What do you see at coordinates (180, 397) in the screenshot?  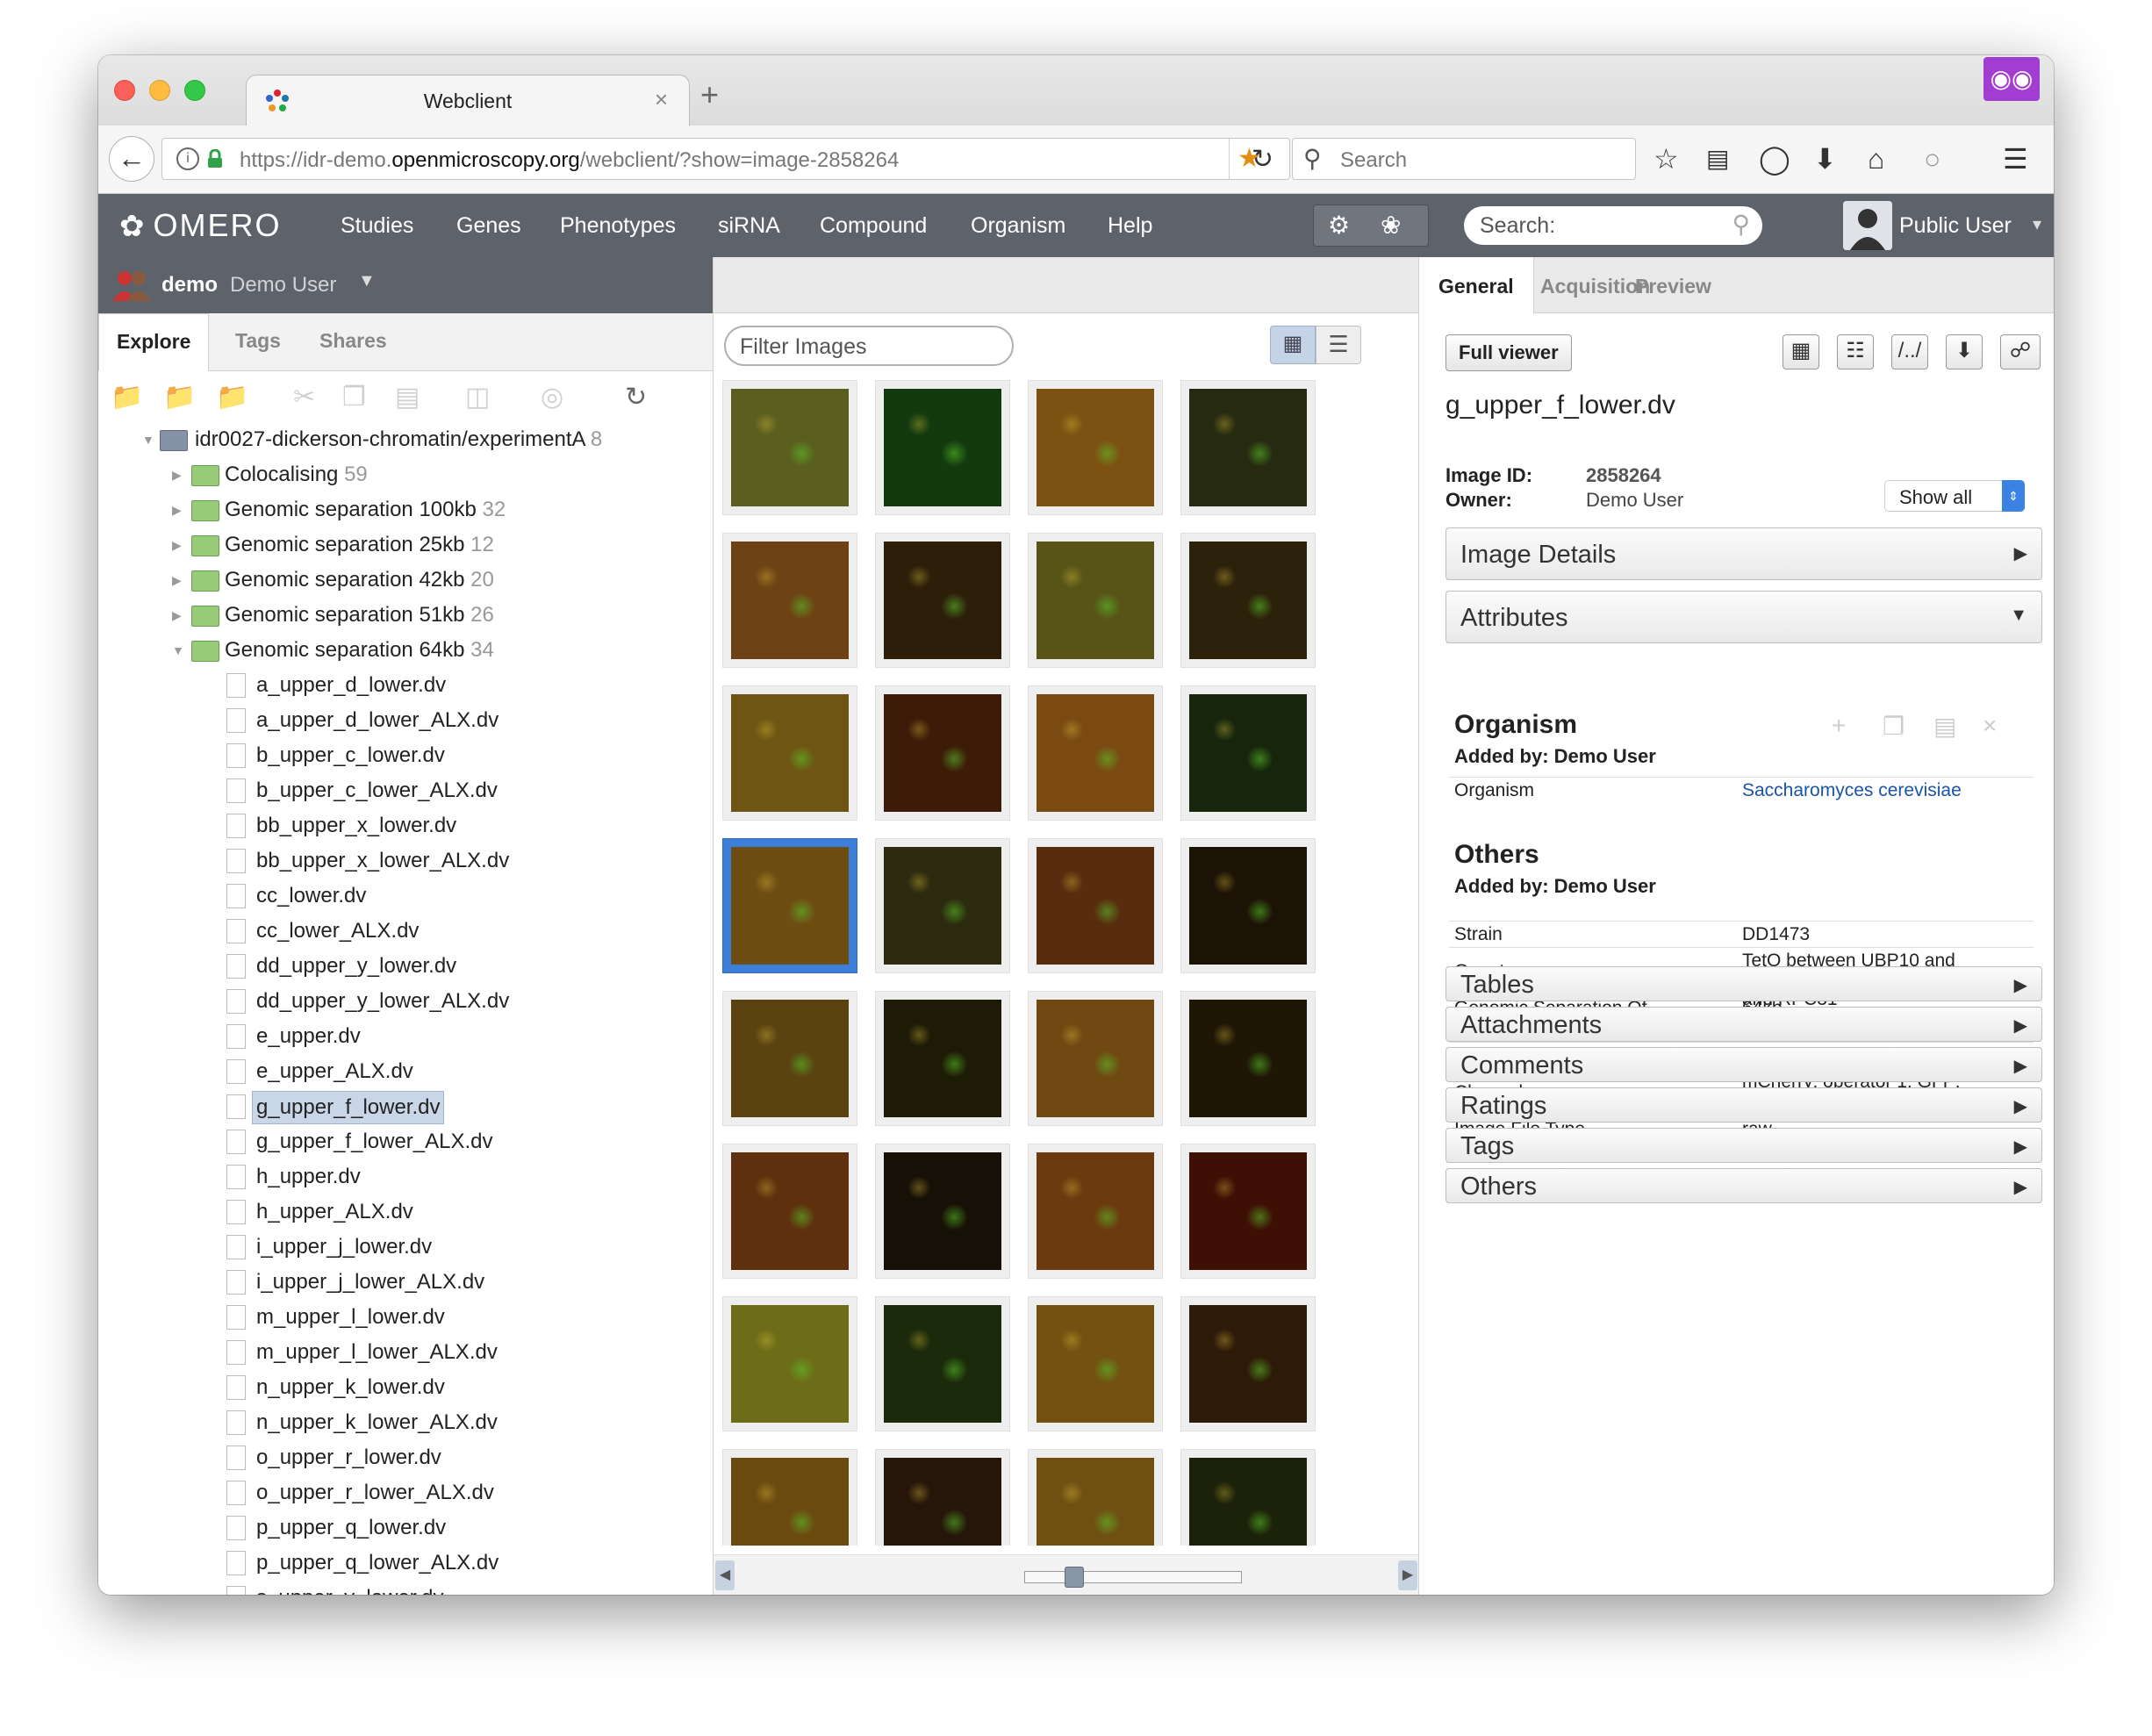 I see `new-dataset-icon: 📁` at bounding box center [180, 397].